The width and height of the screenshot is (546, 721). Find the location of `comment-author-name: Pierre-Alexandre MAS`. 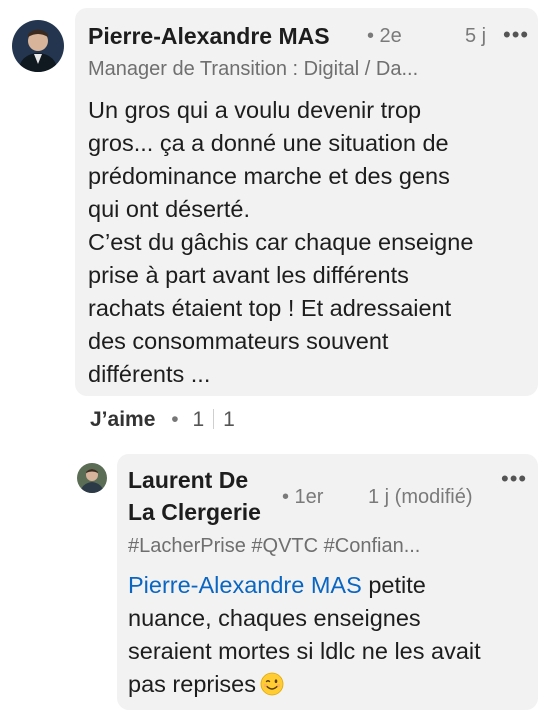

comment-author-name: Pierre-Alexandre MAS is located at coordinates (209, 36).